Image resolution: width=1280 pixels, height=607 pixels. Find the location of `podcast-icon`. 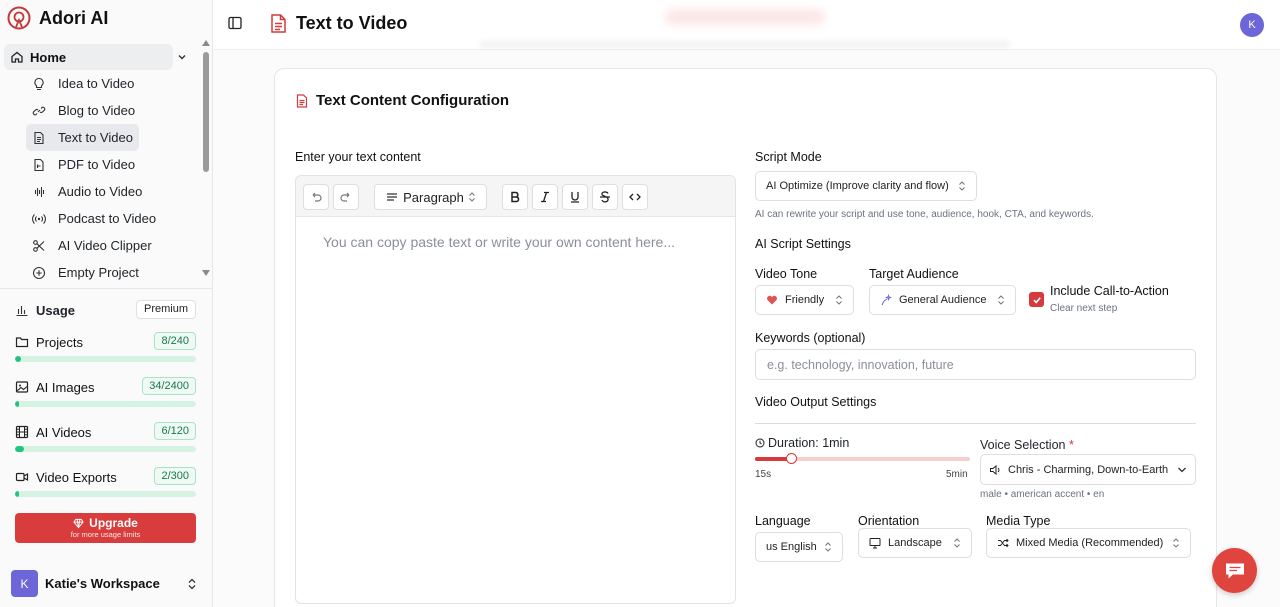

podcast-icon is located at coordinates (39, 218).